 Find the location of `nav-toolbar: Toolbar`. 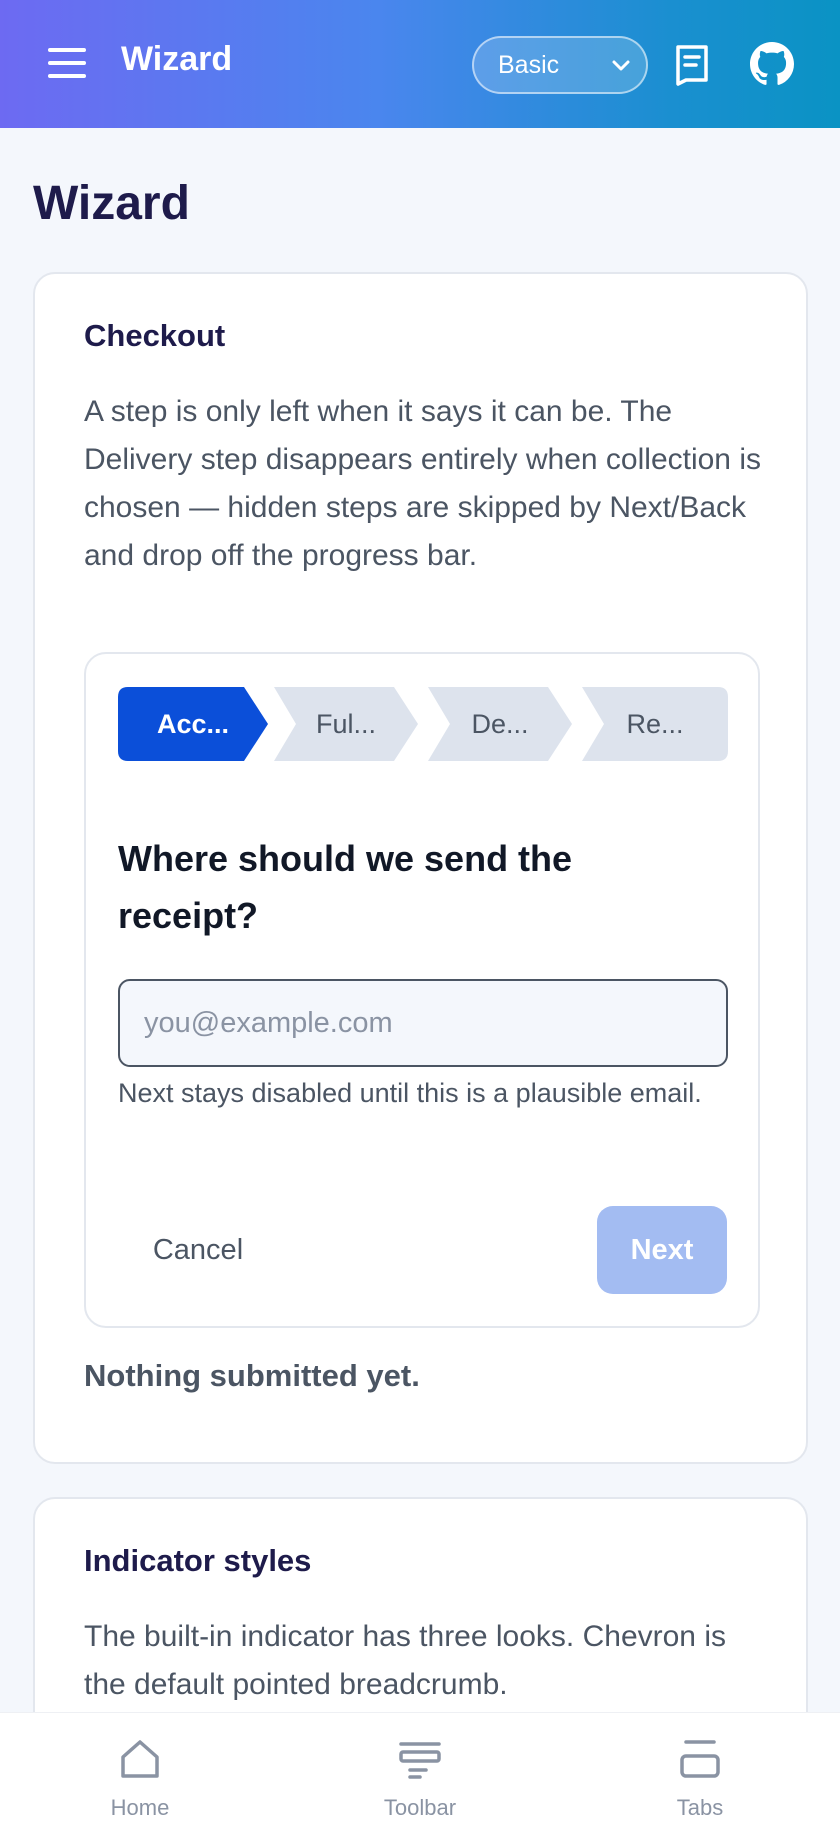

nav-toolbar: Toolbar is located at coordinates (420, 1768).